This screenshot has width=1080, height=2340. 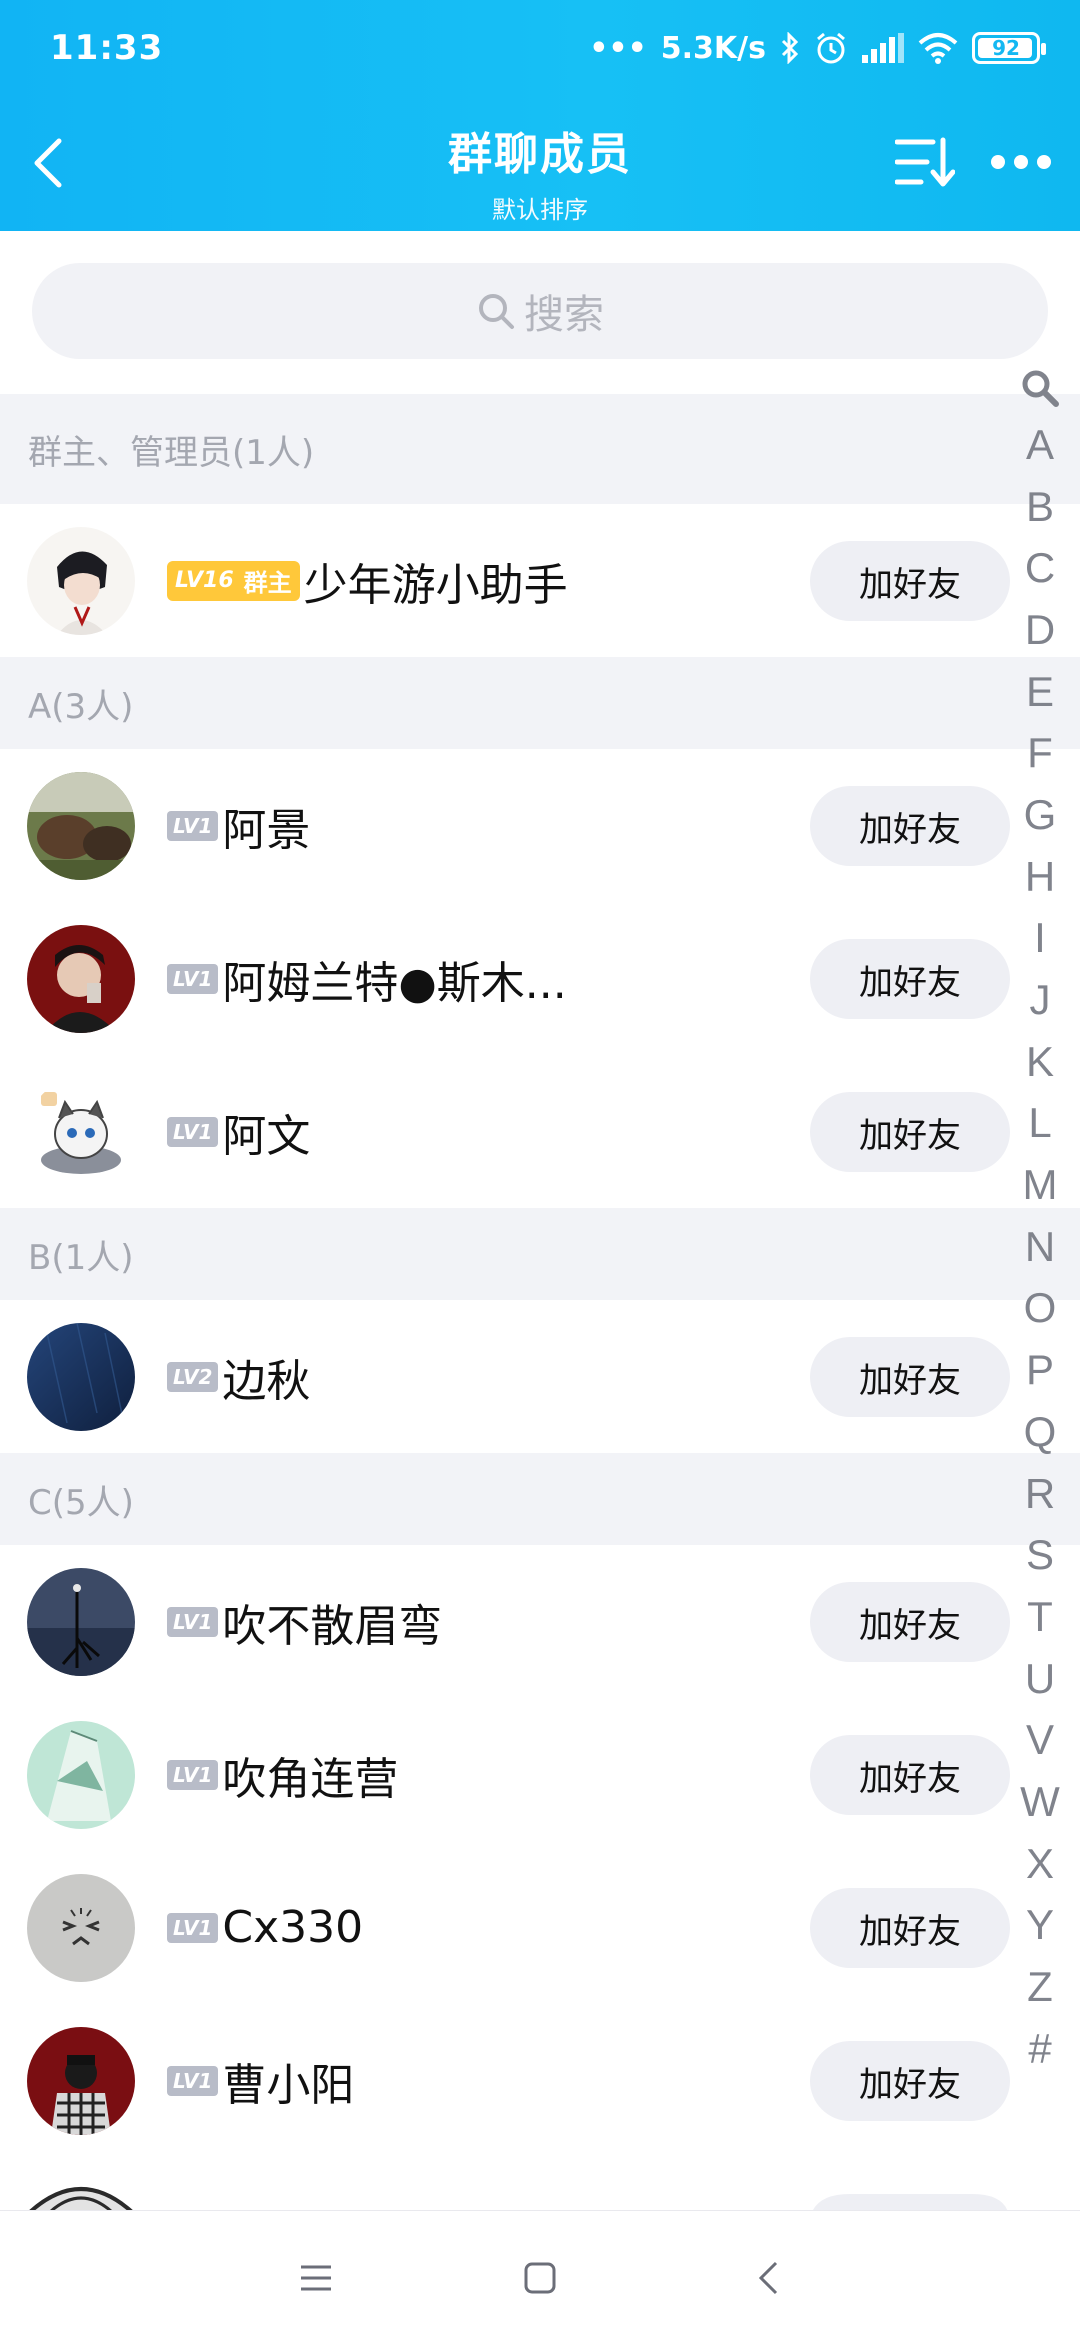 What do you see at coordinates (288, 2085) in the screenshot?
I see `member-name: 曹小阳` at bounding box center [288, 2085].